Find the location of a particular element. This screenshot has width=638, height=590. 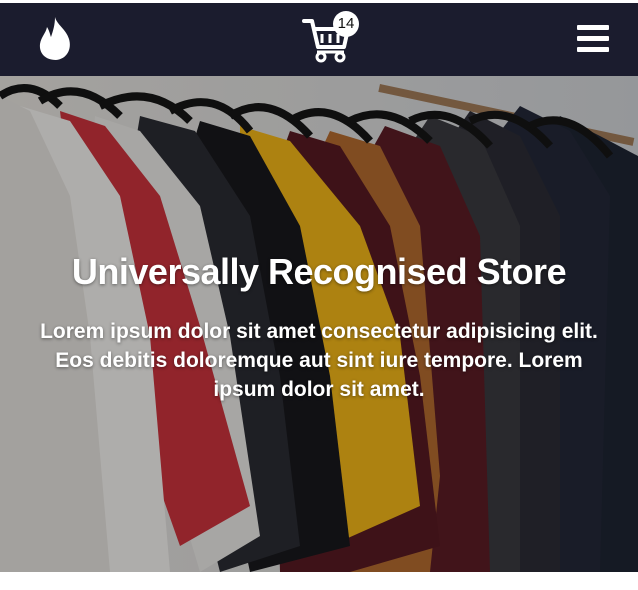

hamburger-menu-icon is located at coordinates (593, 39).